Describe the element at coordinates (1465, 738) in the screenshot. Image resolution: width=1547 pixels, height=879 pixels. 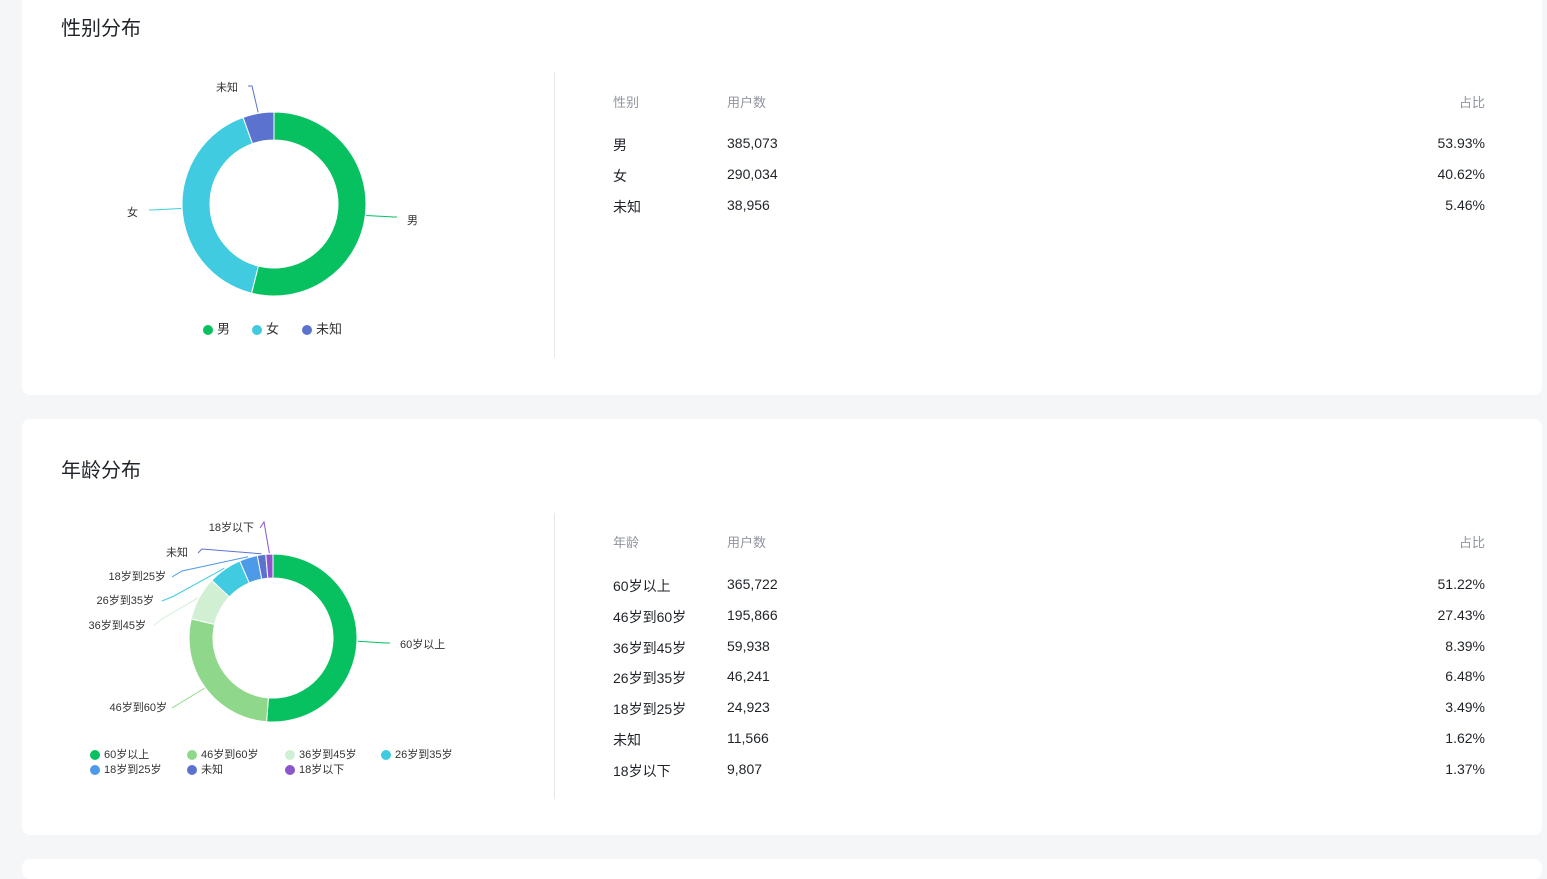
I see `age-cell-ratio: 1.62%` at that location.